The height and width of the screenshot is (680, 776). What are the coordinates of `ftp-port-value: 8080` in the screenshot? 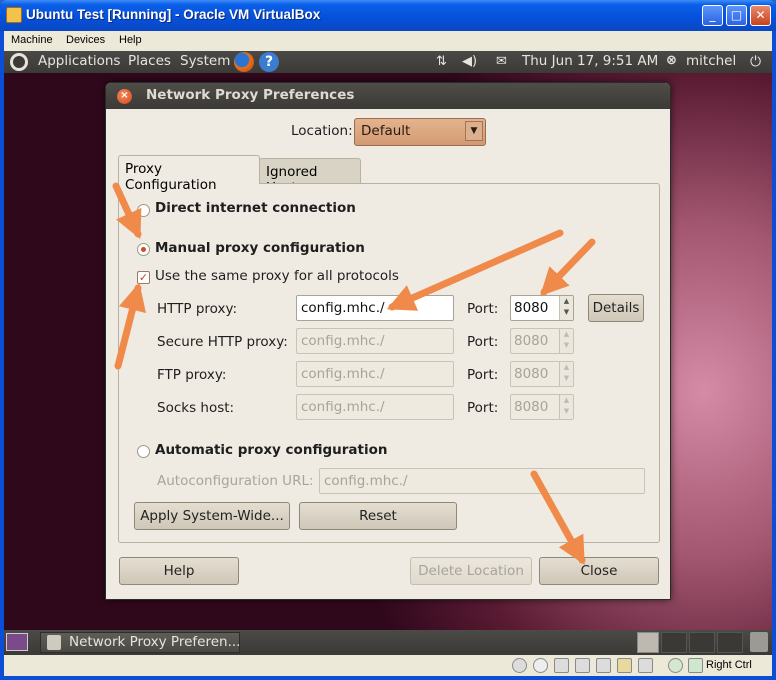 It's located at (531, 374).